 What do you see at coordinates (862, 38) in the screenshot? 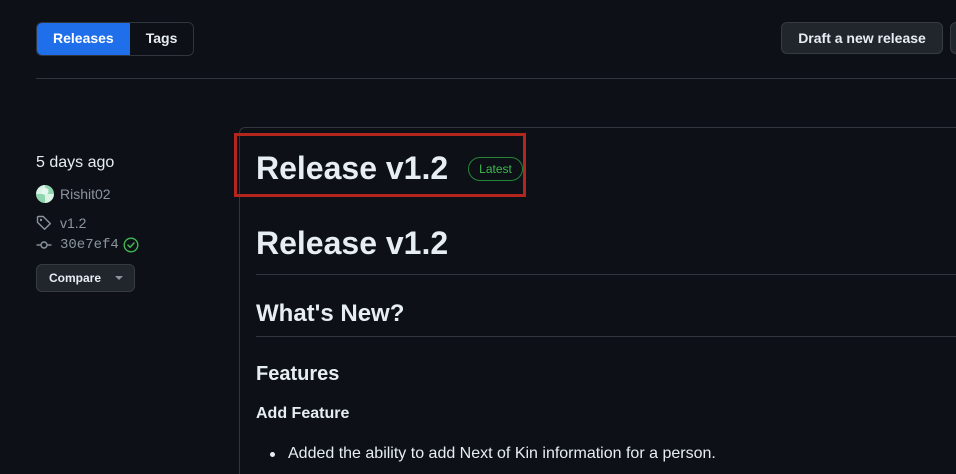
I see `draft-new-release-button: Draft a new release` at bounding box center [862, 38].